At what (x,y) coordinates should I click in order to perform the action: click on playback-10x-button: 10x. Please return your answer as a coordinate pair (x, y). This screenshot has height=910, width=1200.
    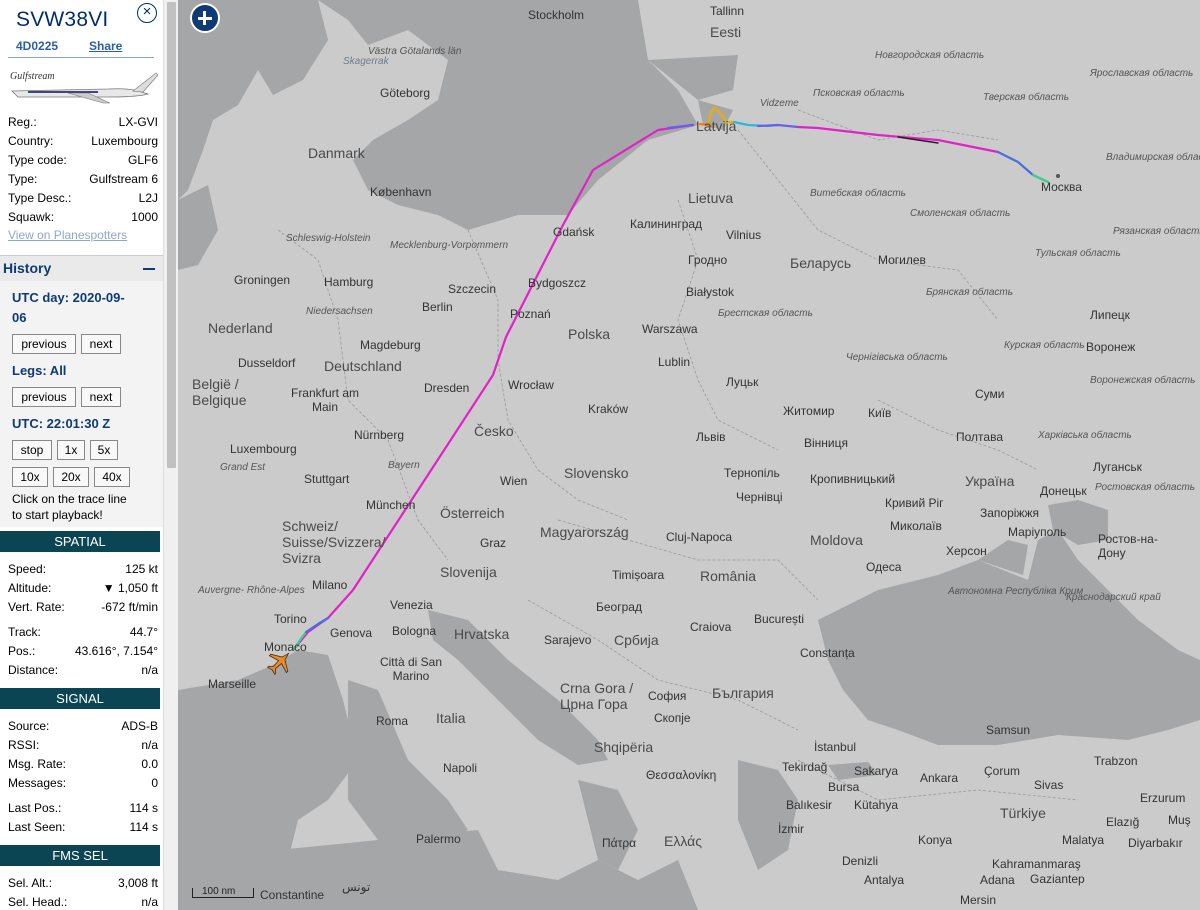
    Looking at the image, I should click on (30, 477).